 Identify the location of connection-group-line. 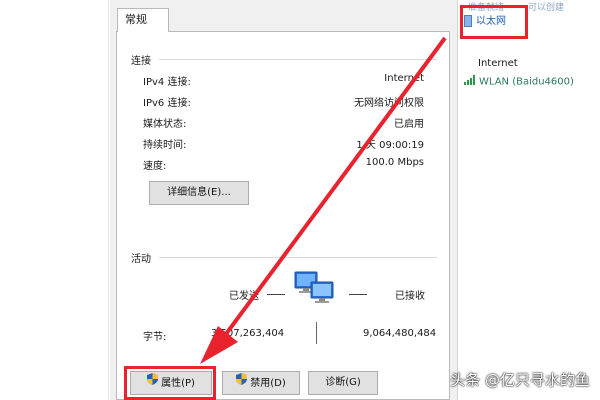
(298, 59).